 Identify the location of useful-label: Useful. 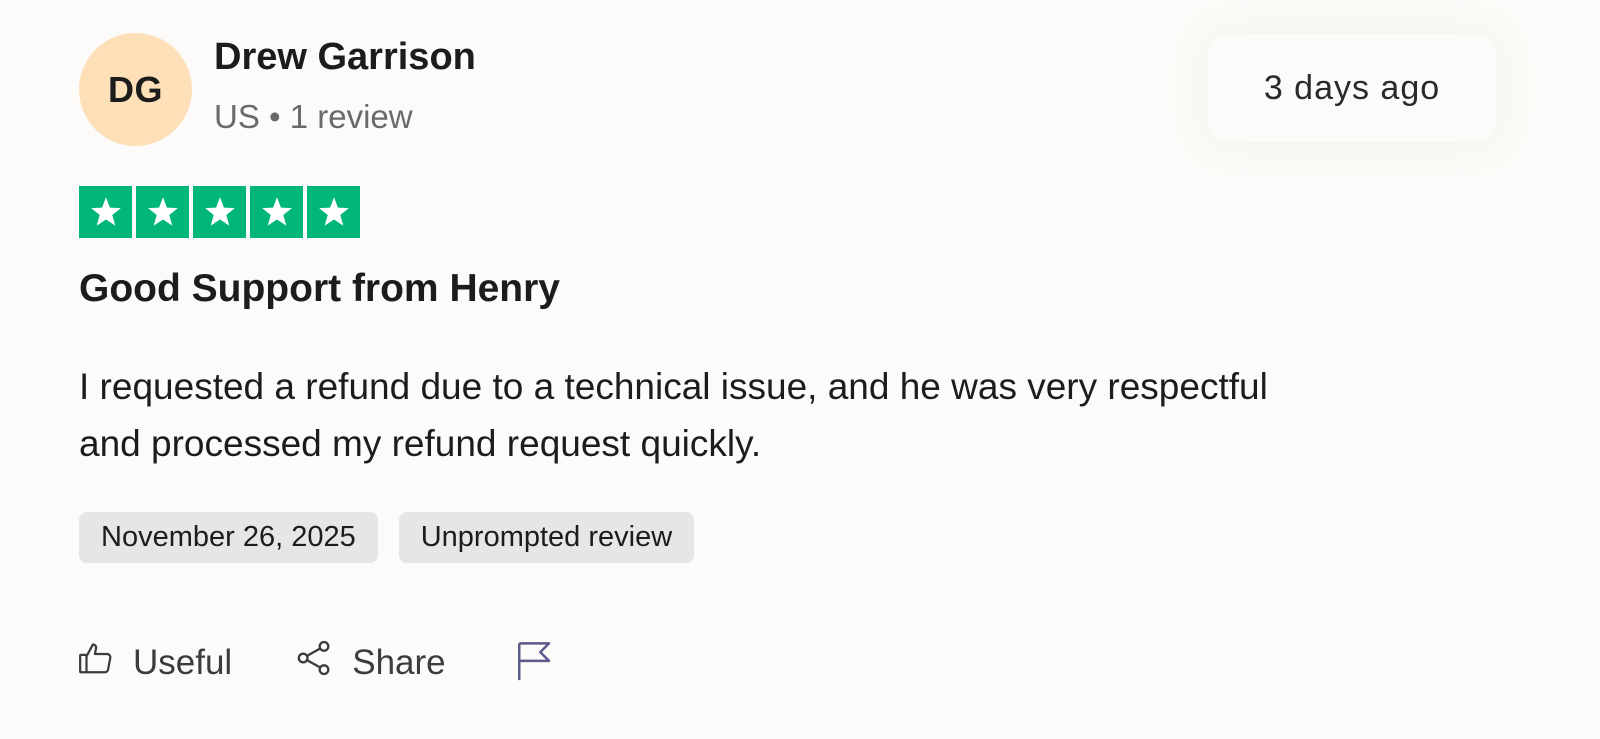
(183, 662).